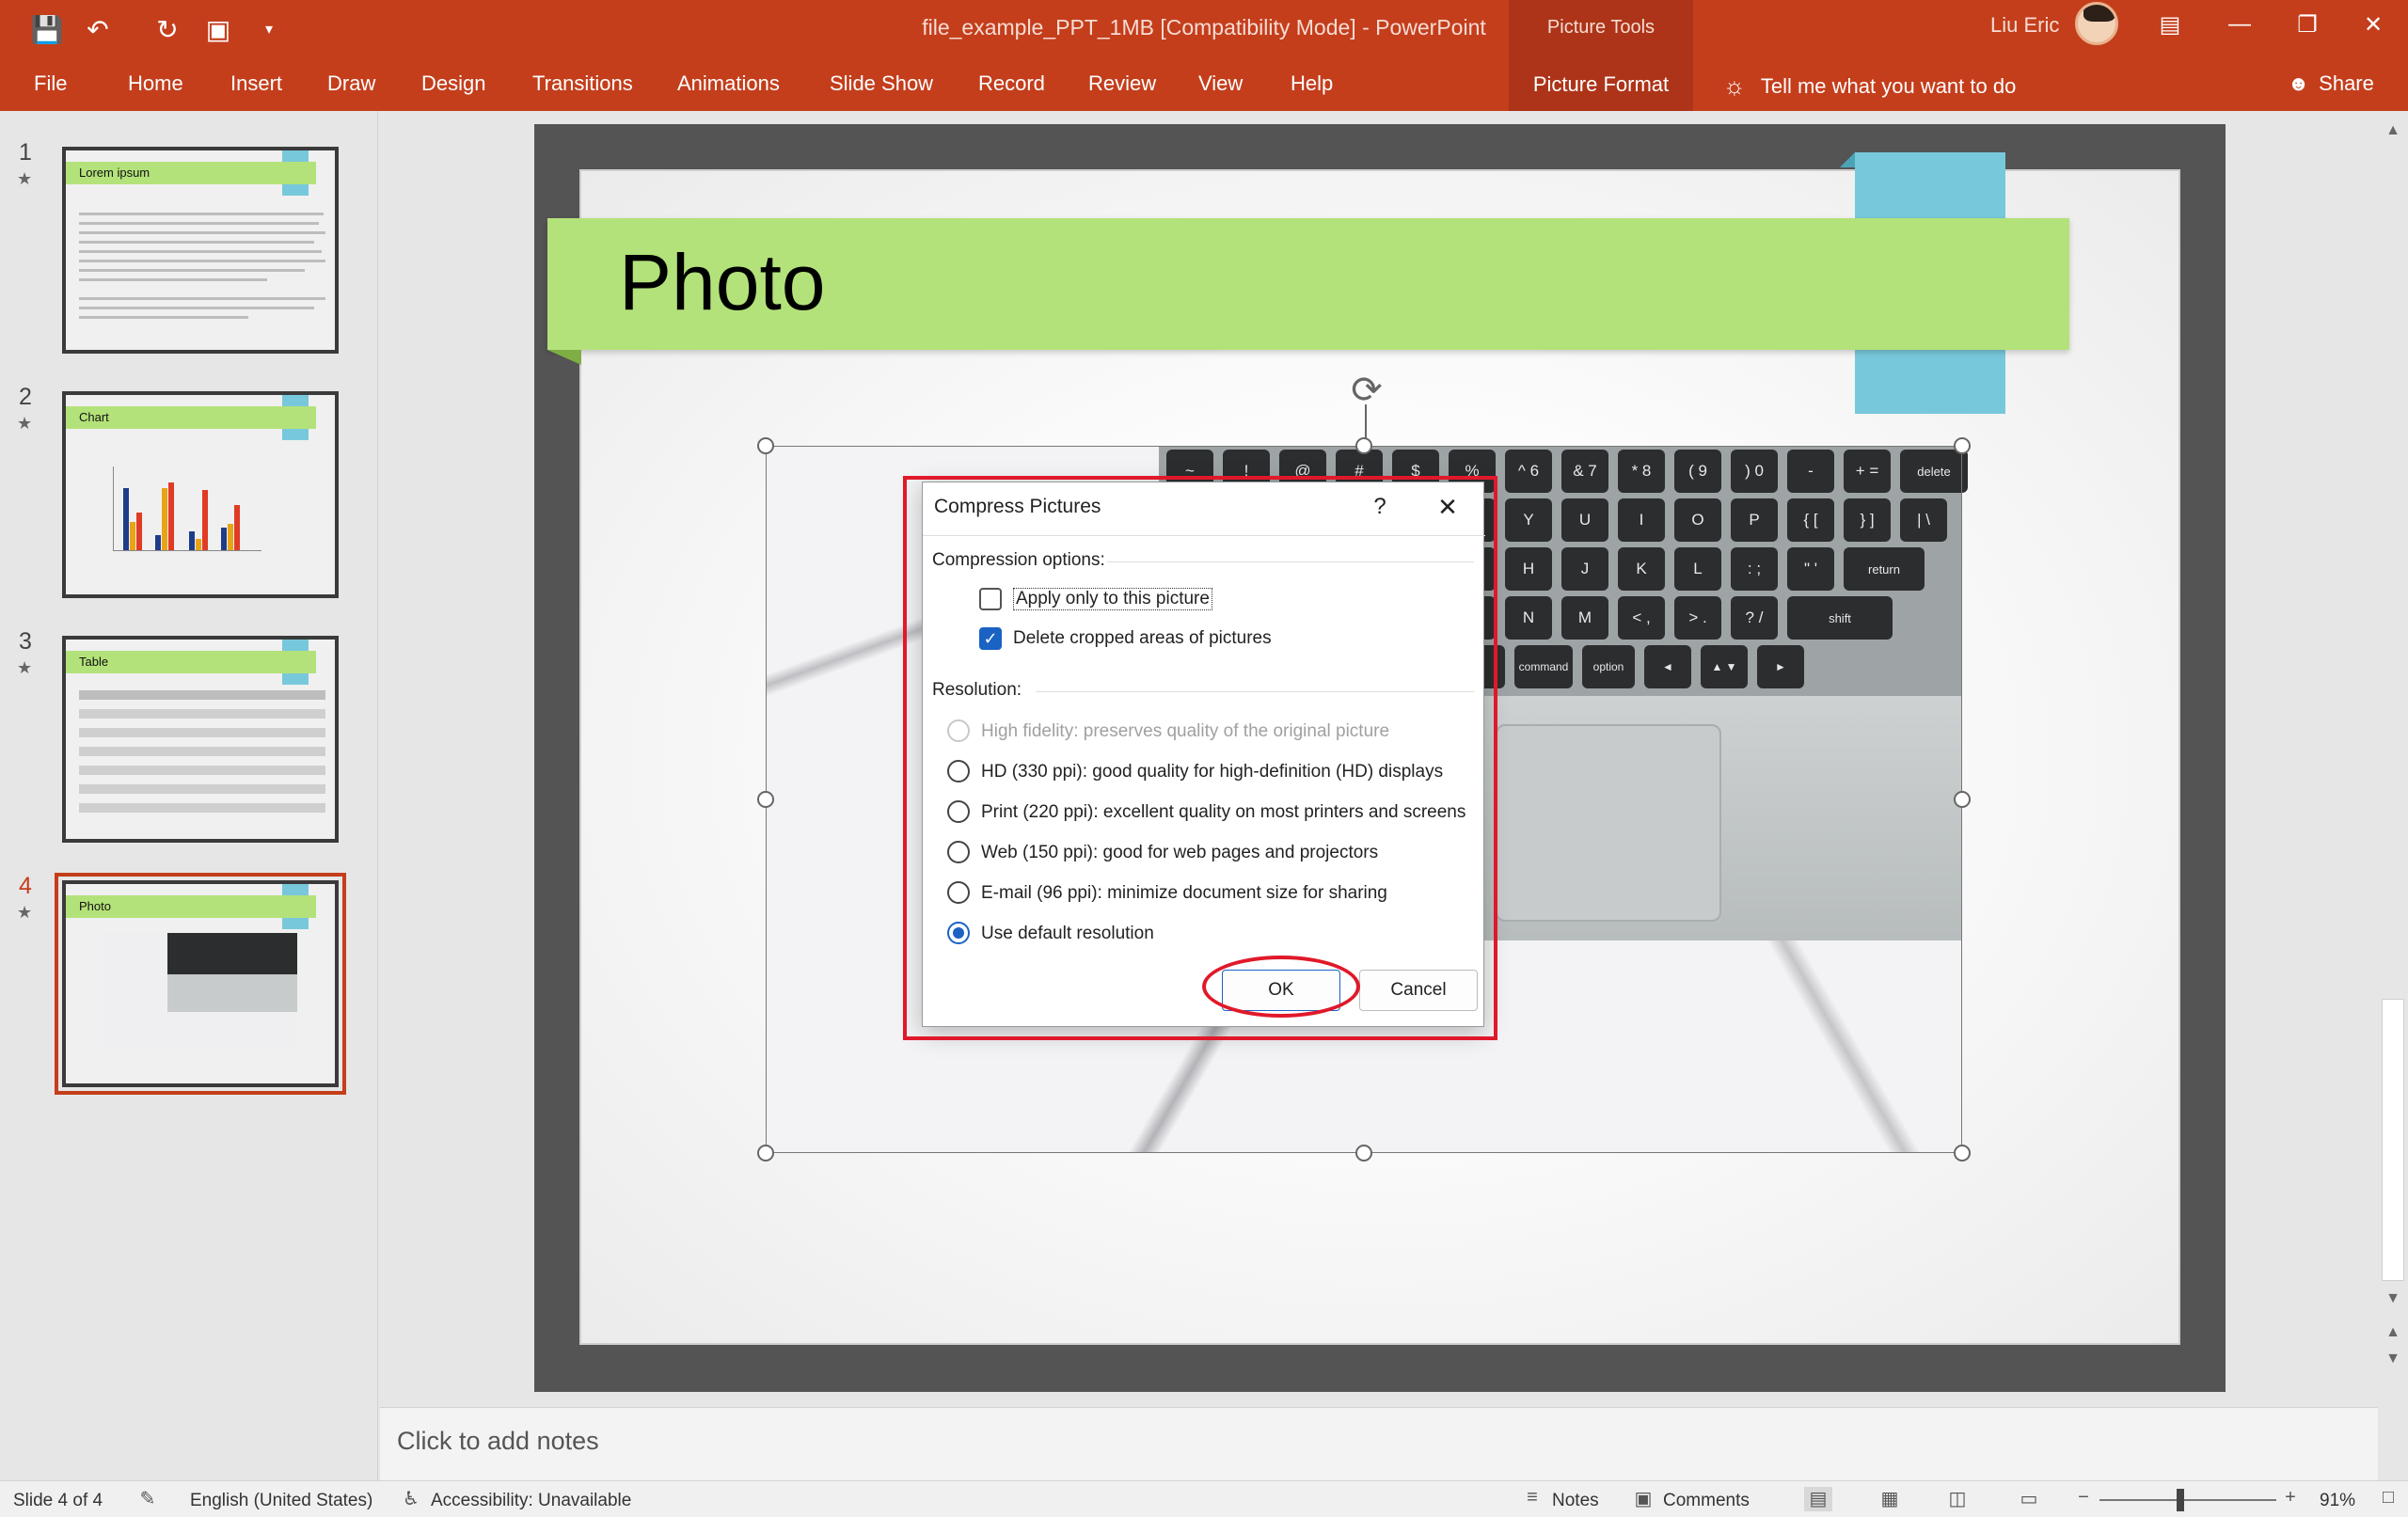 The height and width of the screenshot is (1517, 2408). I want to click on resize-handle-sw, so click(766, 1153).